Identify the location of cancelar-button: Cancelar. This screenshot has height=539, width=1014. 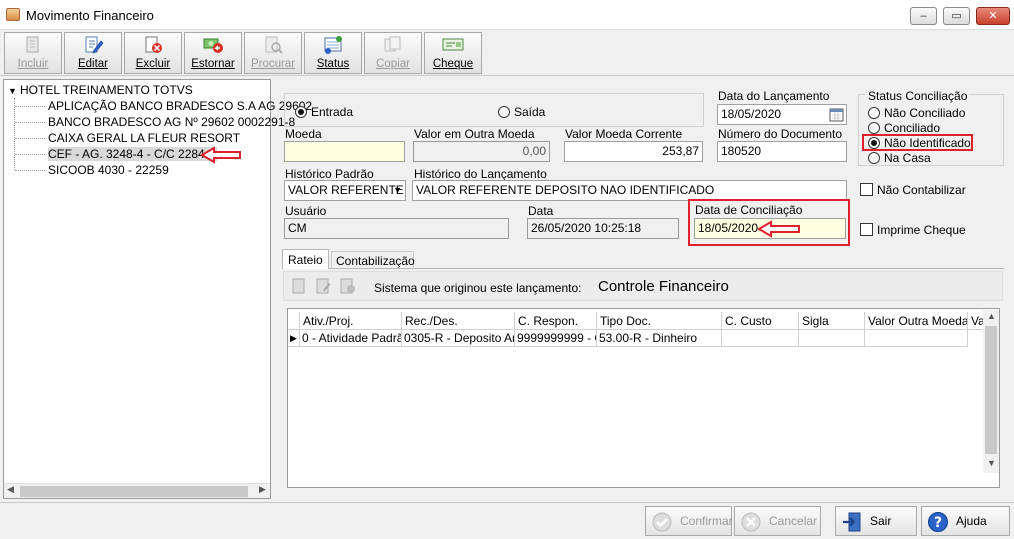
(777, 521).